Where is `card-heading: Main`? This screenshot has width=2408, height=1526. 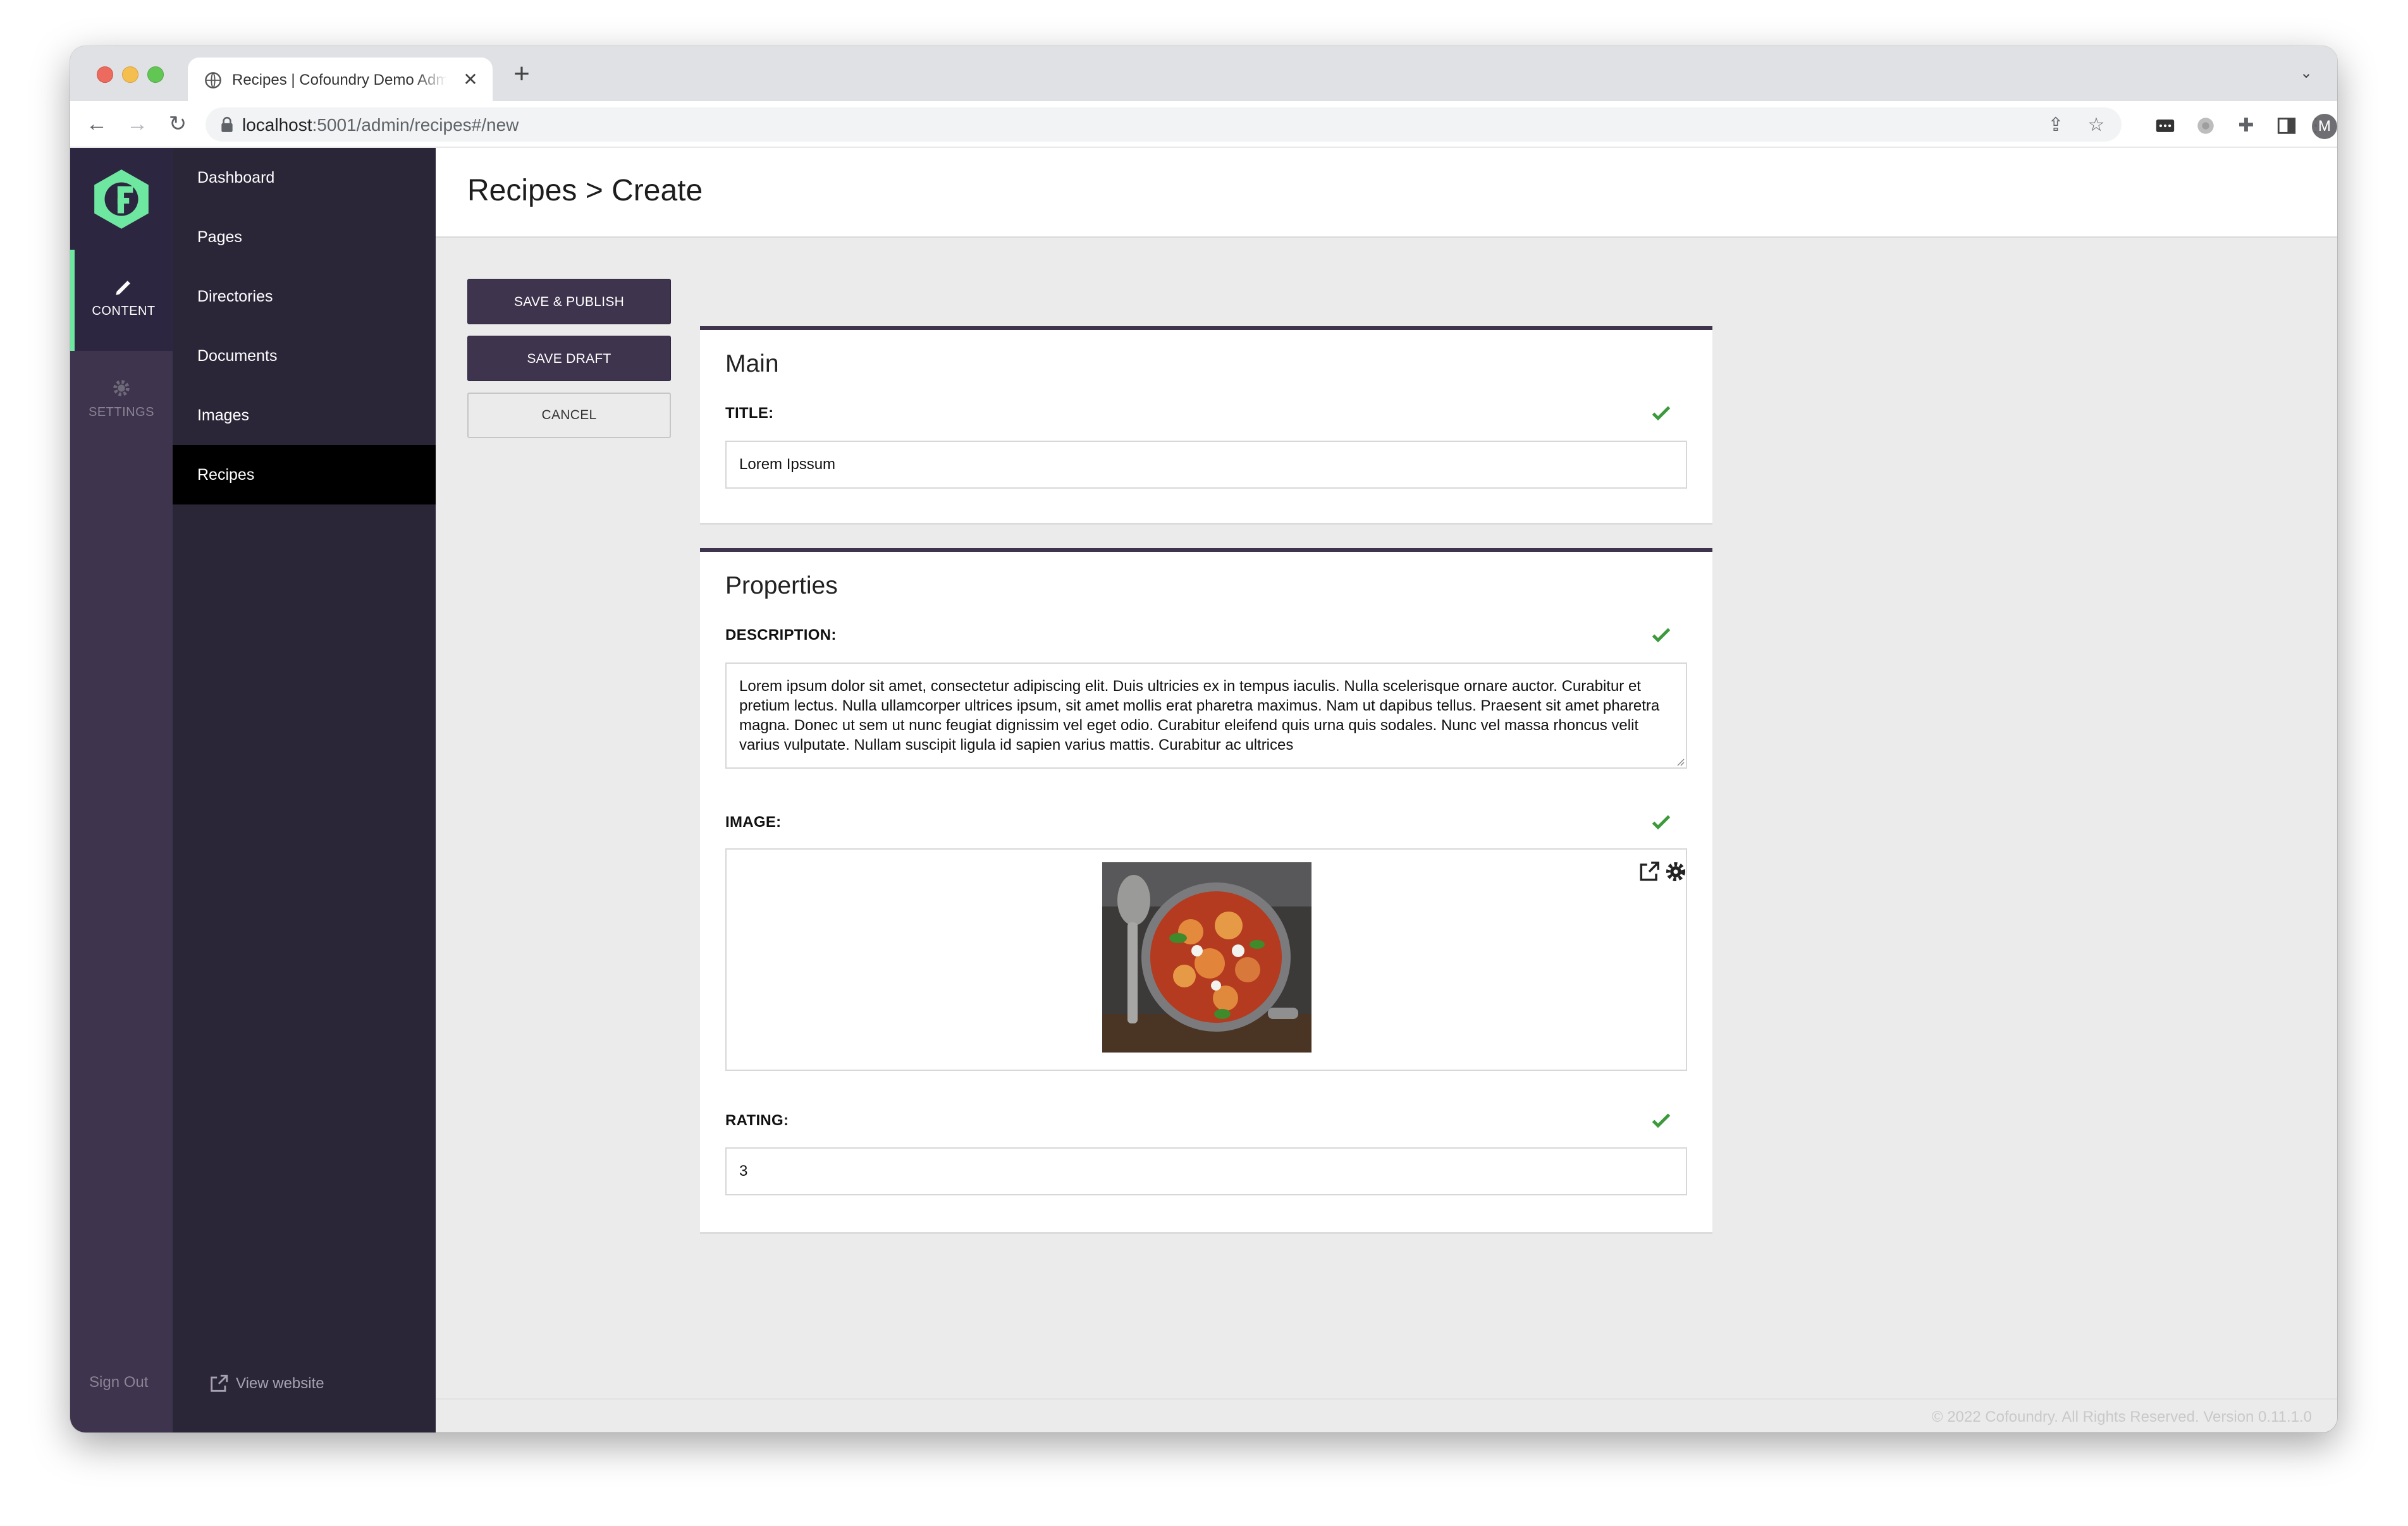
card-heading: Main is located at coordinates (752, 363).